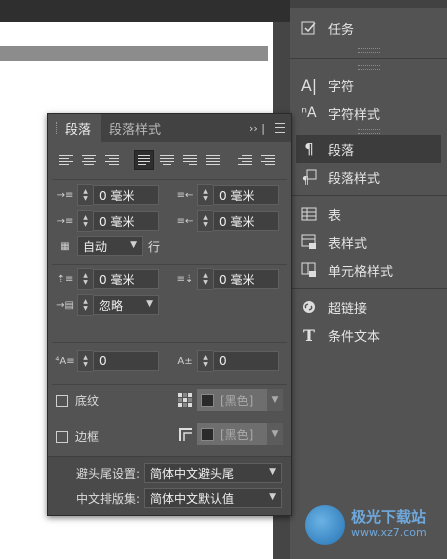  I want to click on shading-checkbox, so click(62, 400).